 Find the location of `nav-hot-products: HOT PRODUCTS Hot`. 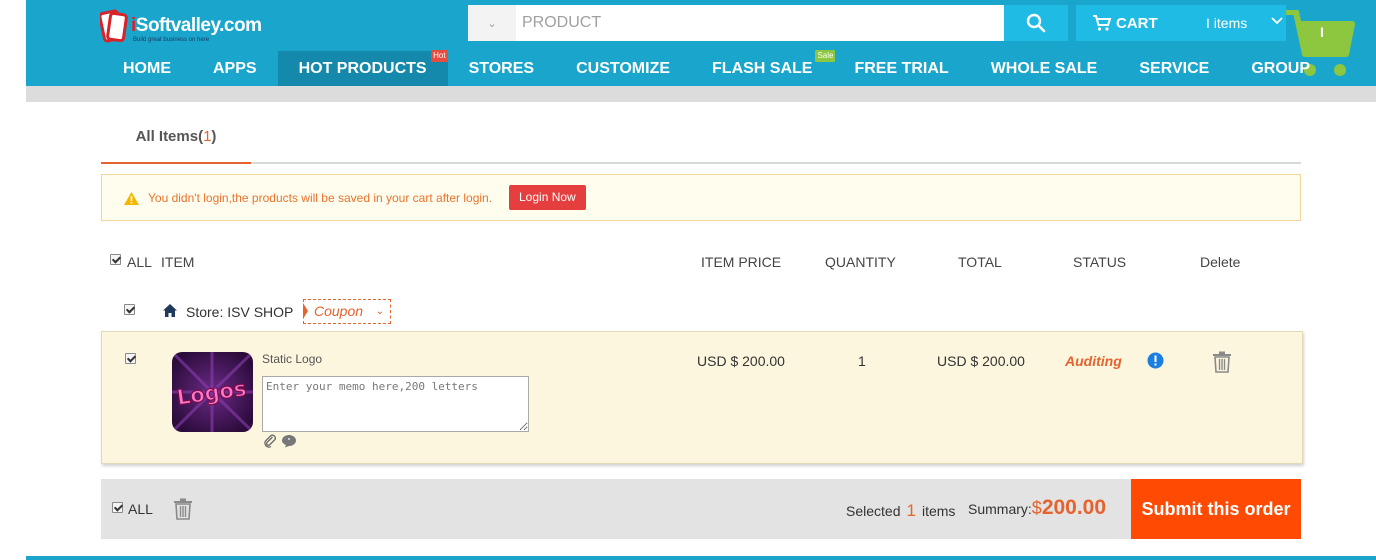

nav-hot-products: HOT PRODUCTS Hot is located at coordinates (362, 68).